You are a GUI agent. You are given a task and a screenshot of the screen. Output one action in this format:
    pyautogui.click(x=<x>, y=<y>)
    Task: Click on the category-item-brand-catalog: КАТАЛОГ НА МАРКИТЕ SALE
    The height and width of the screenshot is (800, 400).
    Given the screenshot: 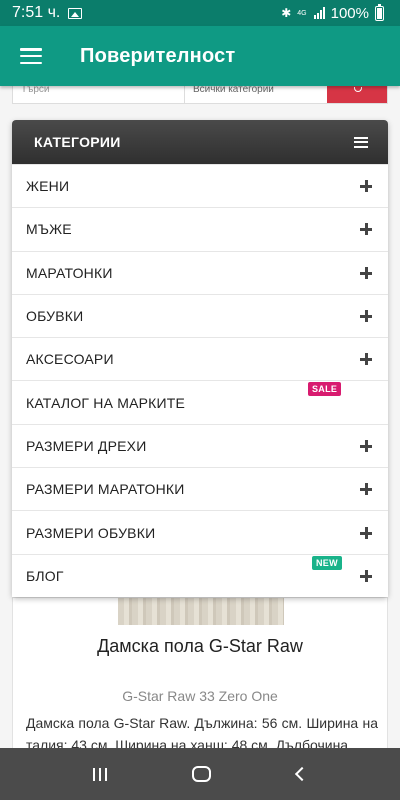 What is the action you would take?
    pyautogui.click(x=200, y=402)
    